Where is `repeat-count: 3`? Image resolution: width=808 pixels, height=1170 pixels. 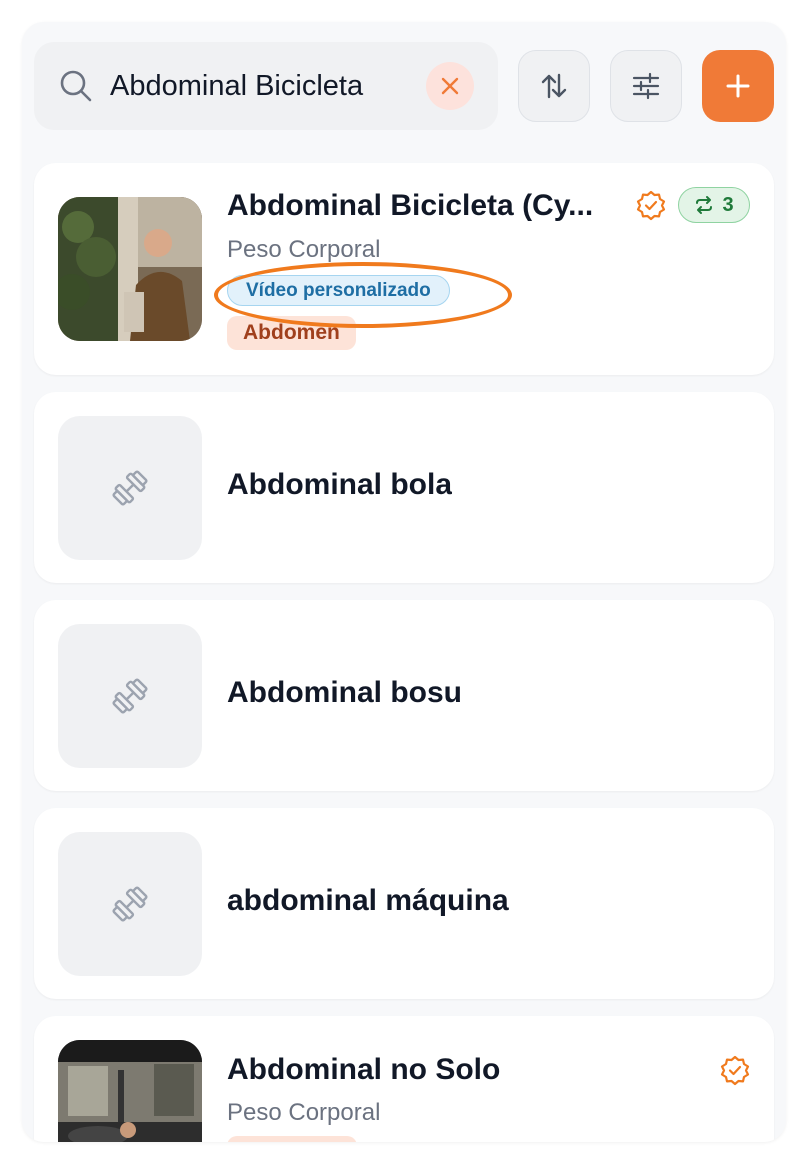
repeat-count: 3 is located at coordinates (728, 204).